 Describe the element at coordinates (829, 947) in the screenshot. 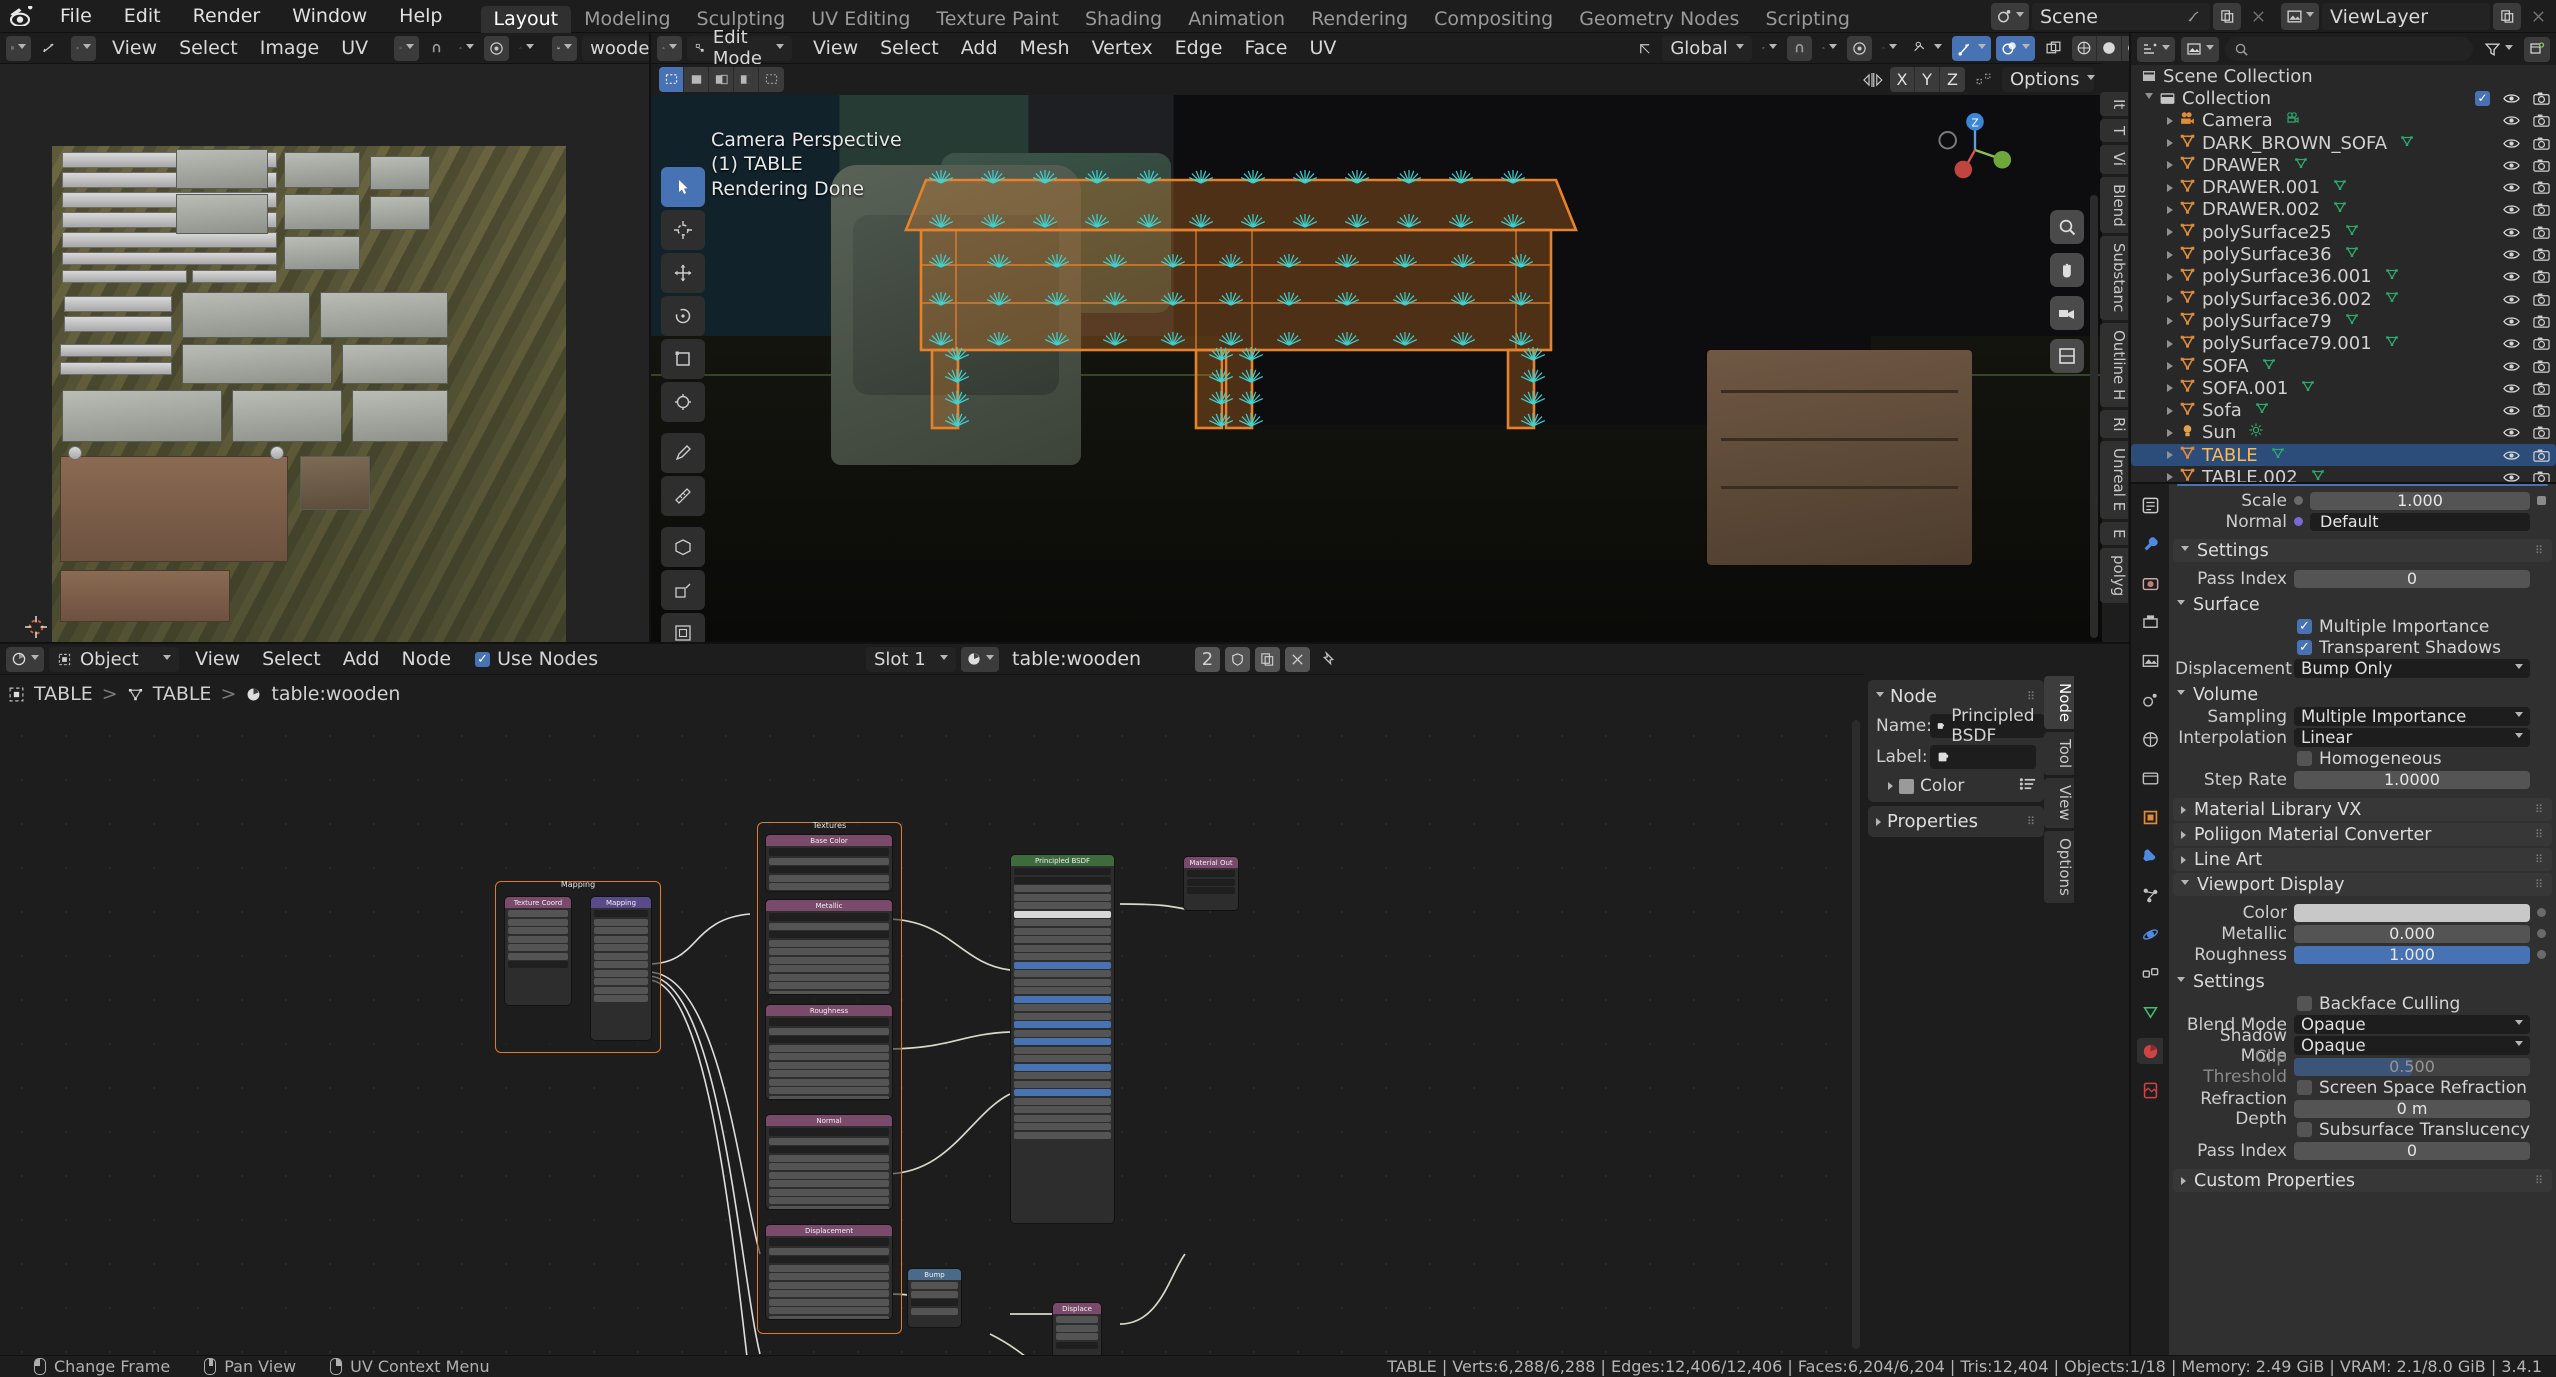

I see `node-image-texture-1: Metallic` at that location.